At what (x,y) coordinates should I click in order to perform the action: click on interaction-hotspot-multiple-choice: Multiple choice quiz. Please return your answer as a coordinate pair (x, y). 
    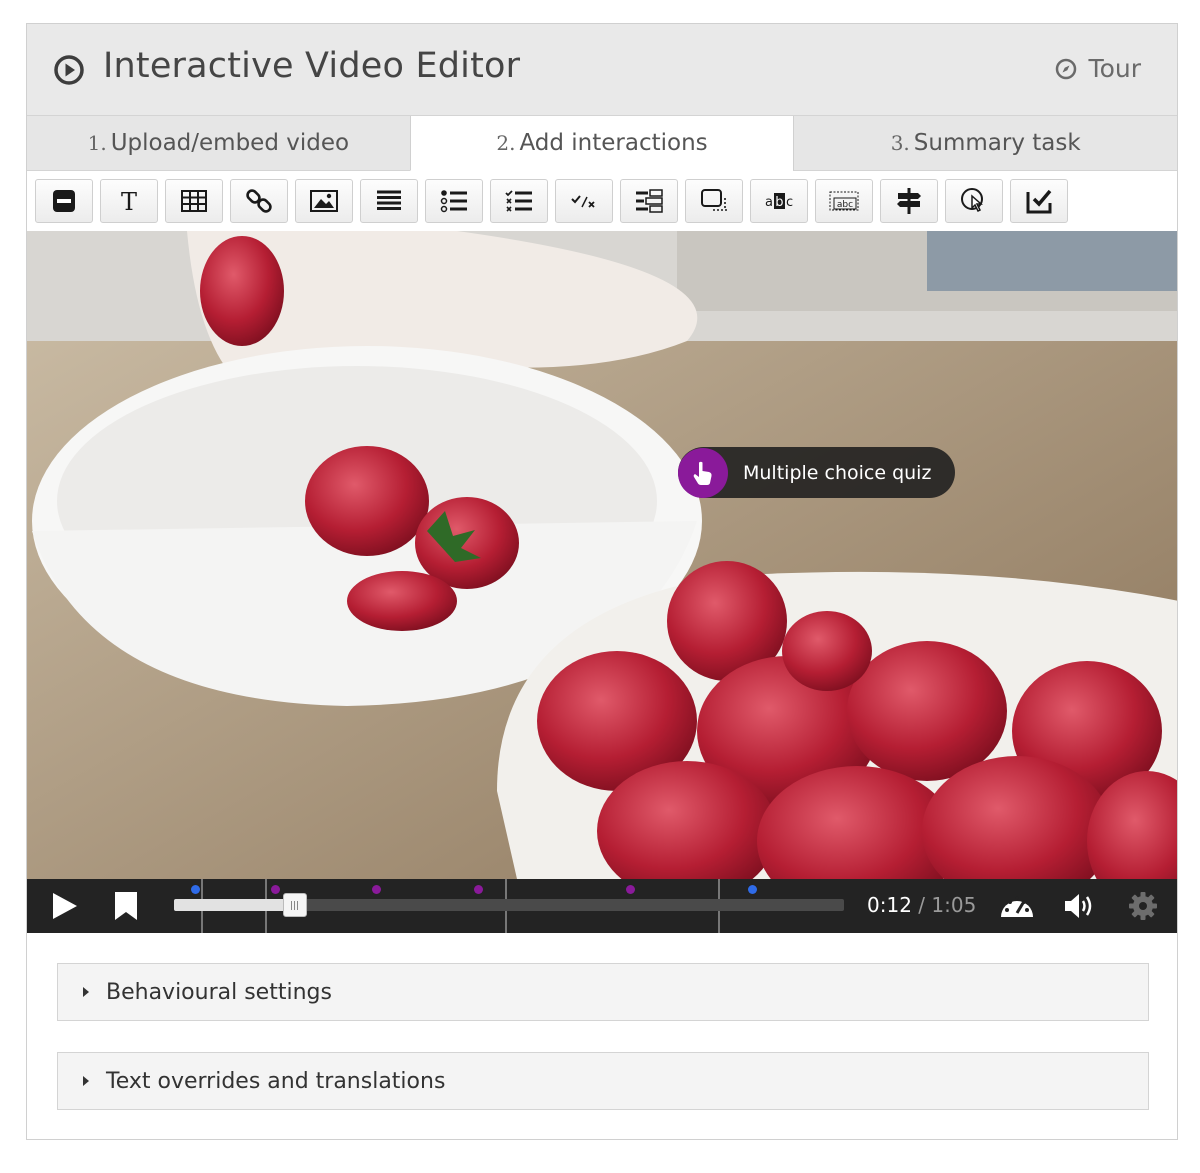
    Looking at the image, I should click on (817, 472).